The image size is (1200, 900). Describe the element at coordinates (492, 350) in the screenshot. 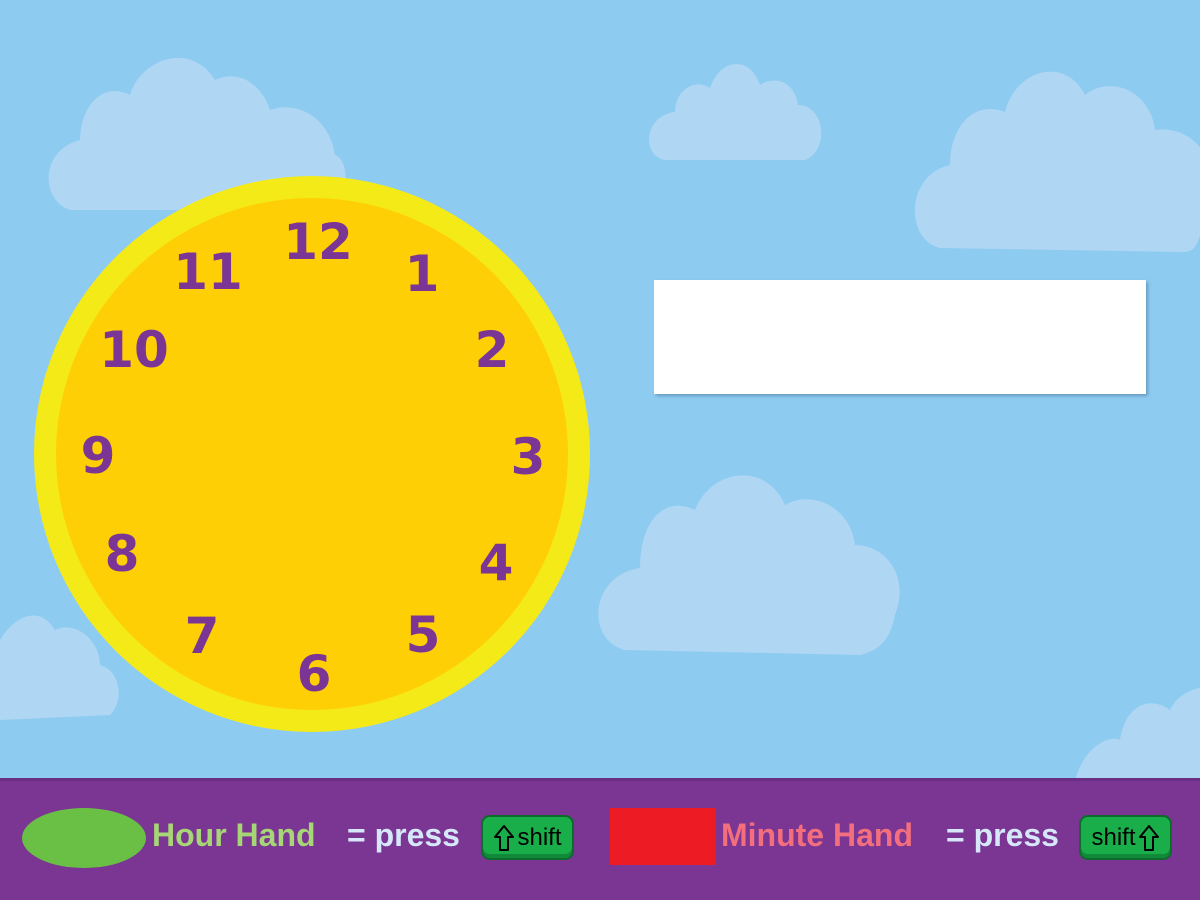

I see `clock-number-2: 2` at that location.